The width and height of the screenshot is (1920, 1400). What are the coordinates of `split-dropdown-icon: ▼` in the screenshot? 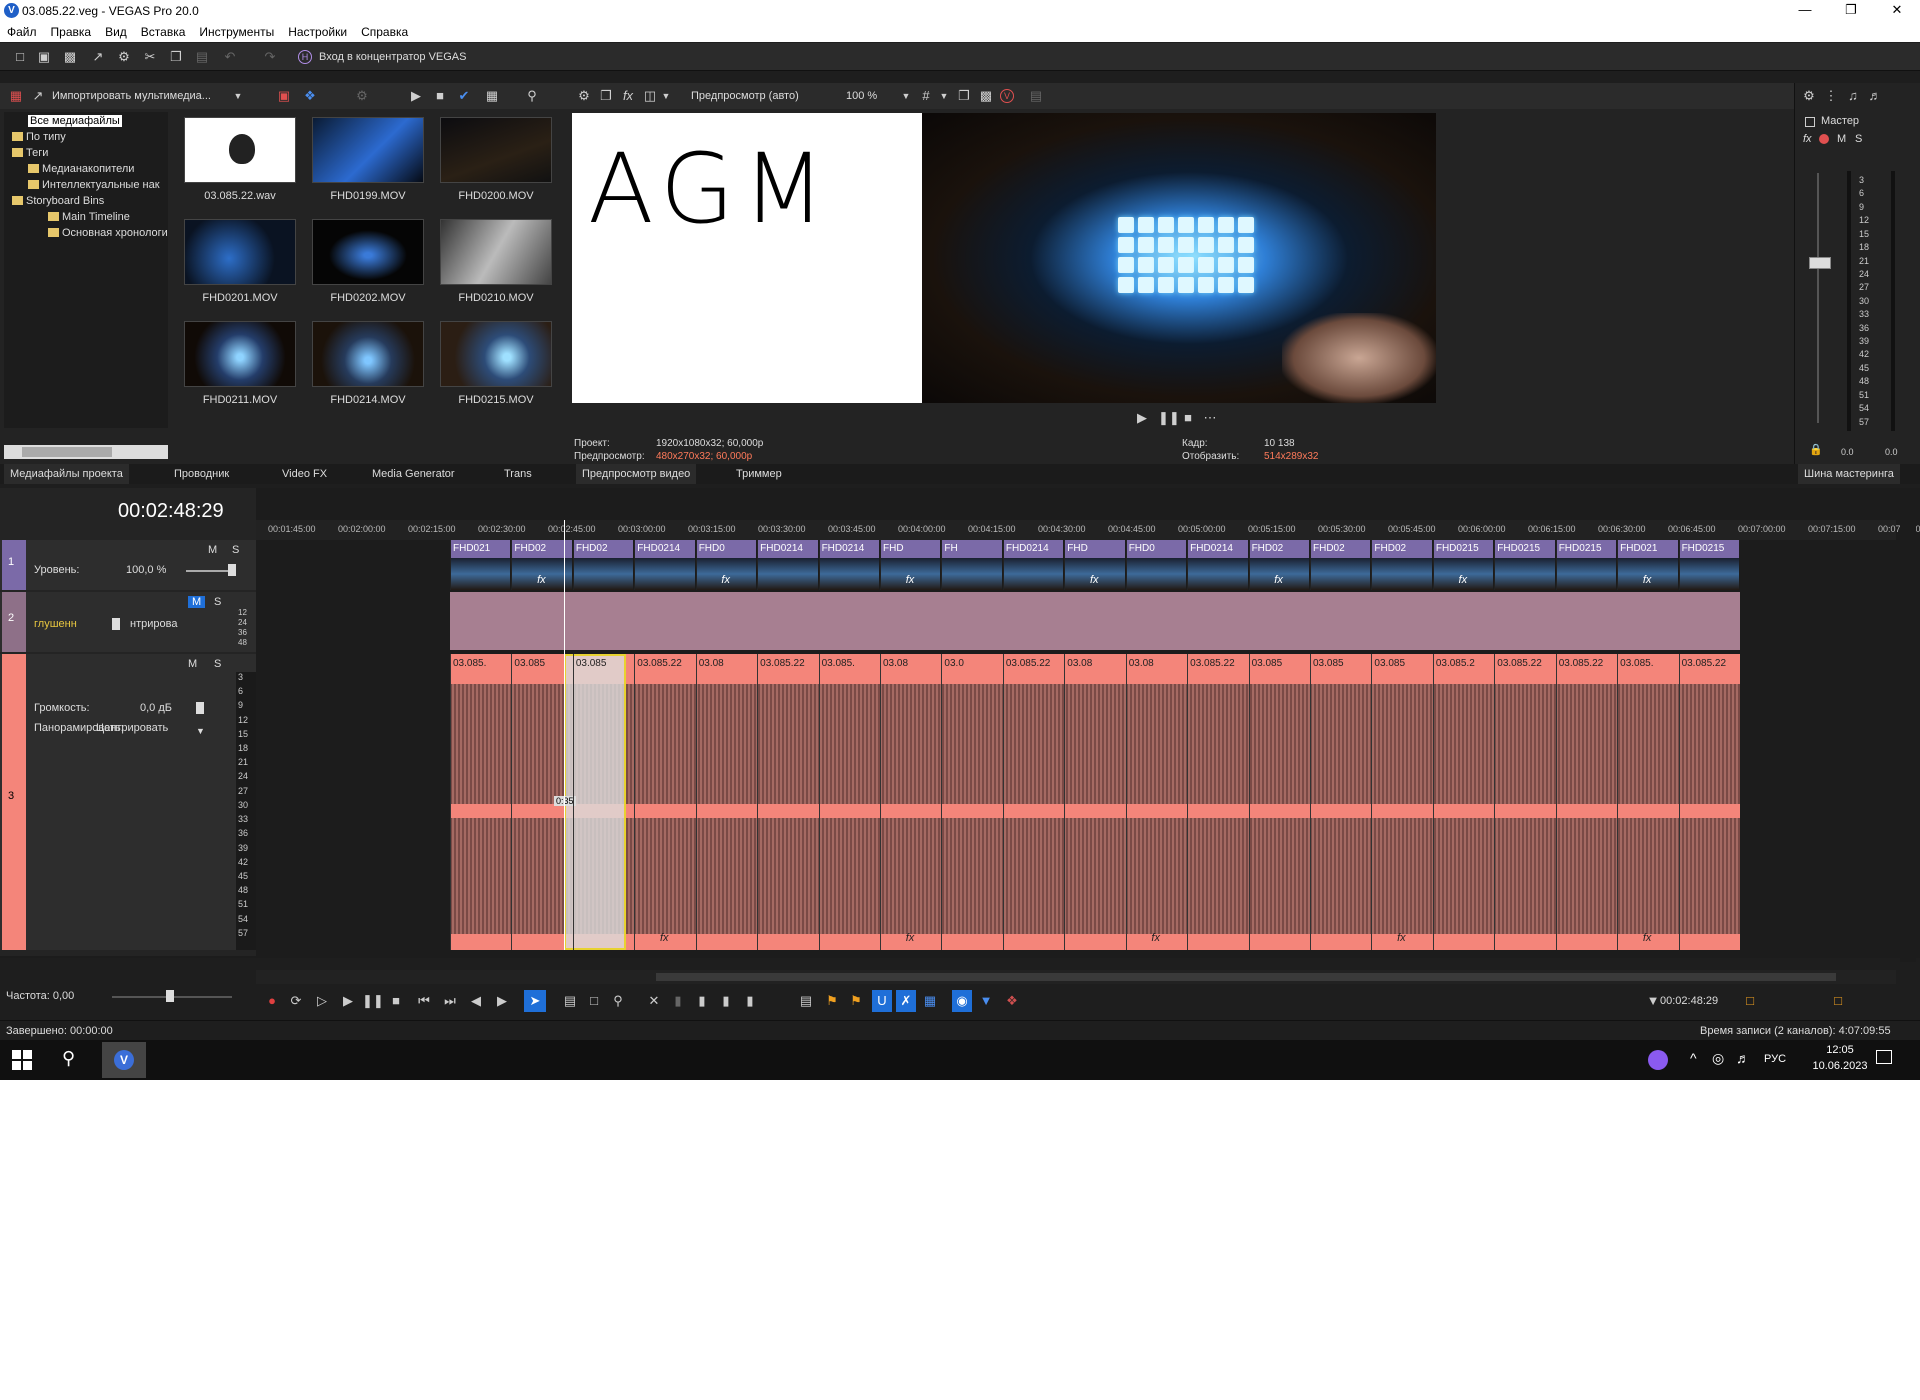 It's located at (666, 96).